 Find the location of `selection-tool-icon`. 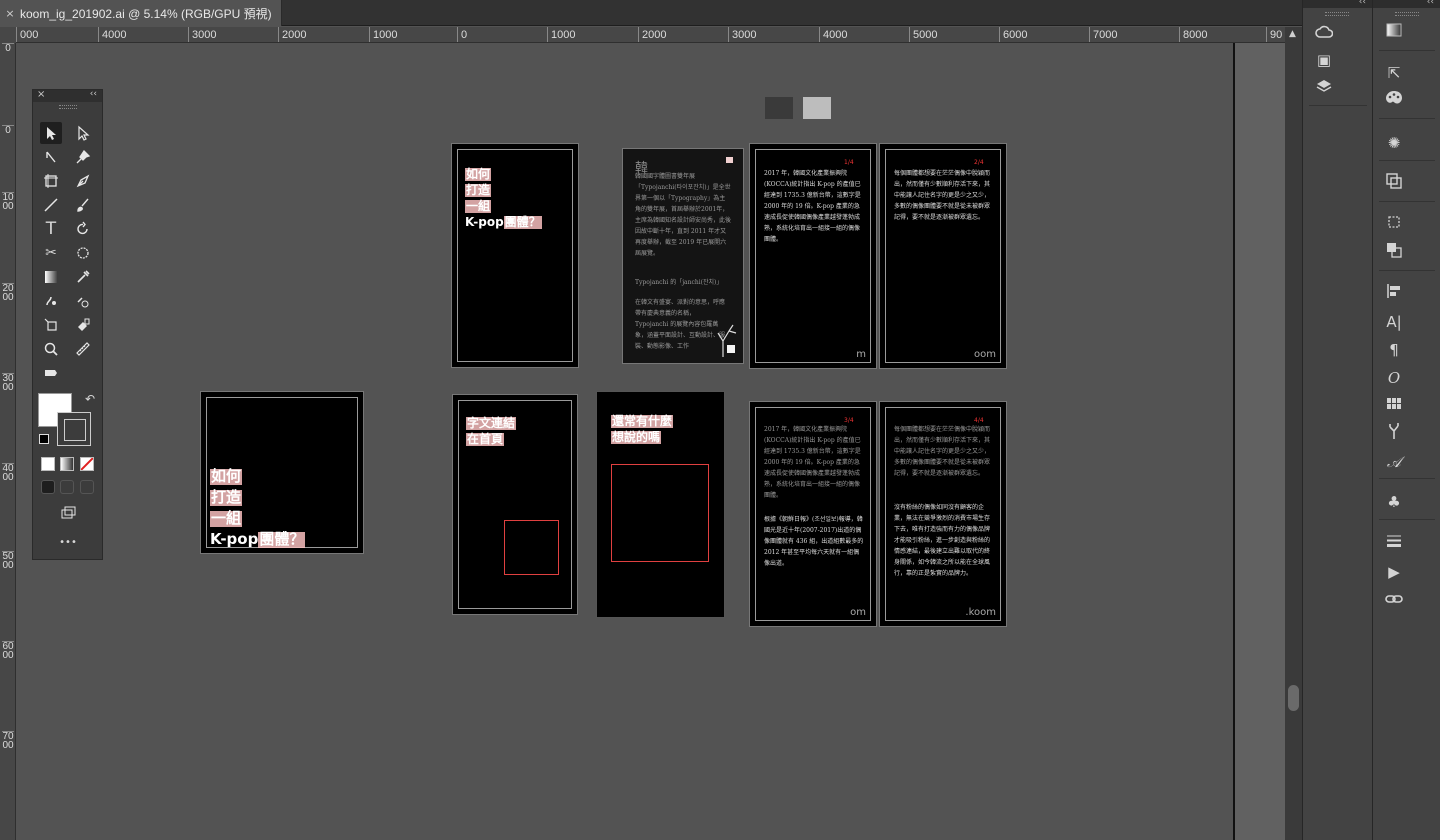

selection-tool-icon is located at coordinates (51, 133).